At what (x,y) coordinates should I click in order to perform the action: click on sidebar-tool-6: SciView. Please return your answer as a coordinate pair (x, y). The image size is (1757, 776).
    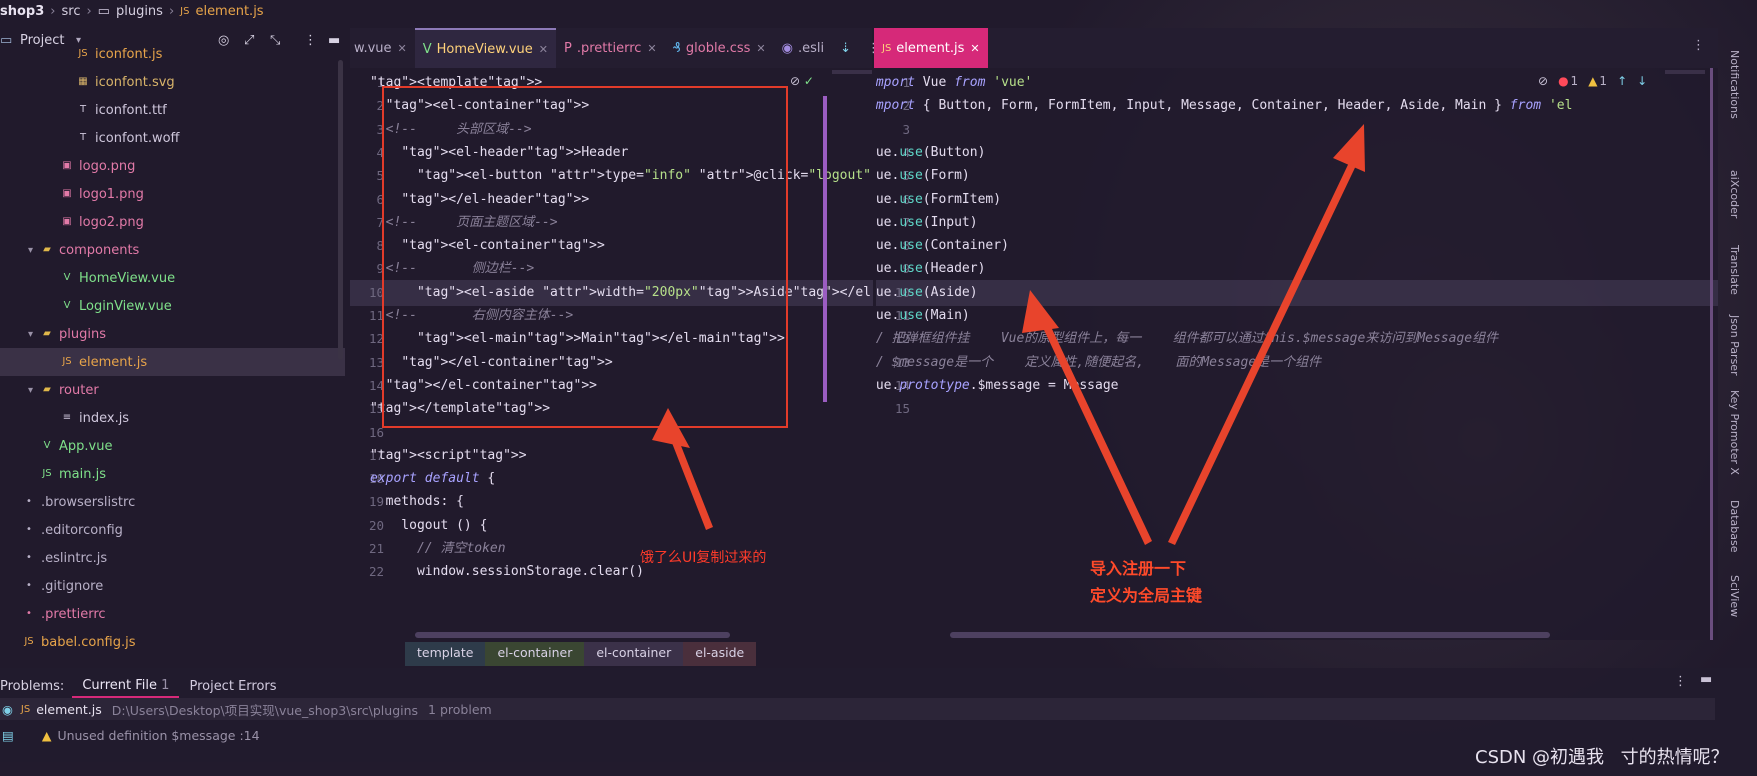
    Looking at the image, I should click on (1734, 596).